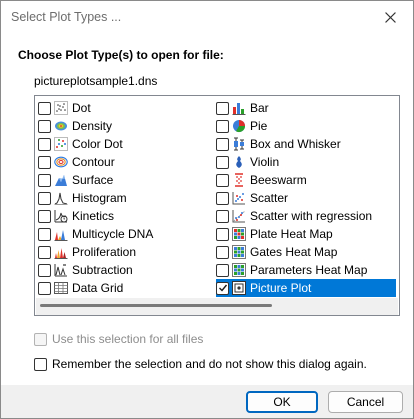 Image resolution: width=414 pixels, height=419 pixels. I want to click on cancel-button: Cancel, so click(365, 402).